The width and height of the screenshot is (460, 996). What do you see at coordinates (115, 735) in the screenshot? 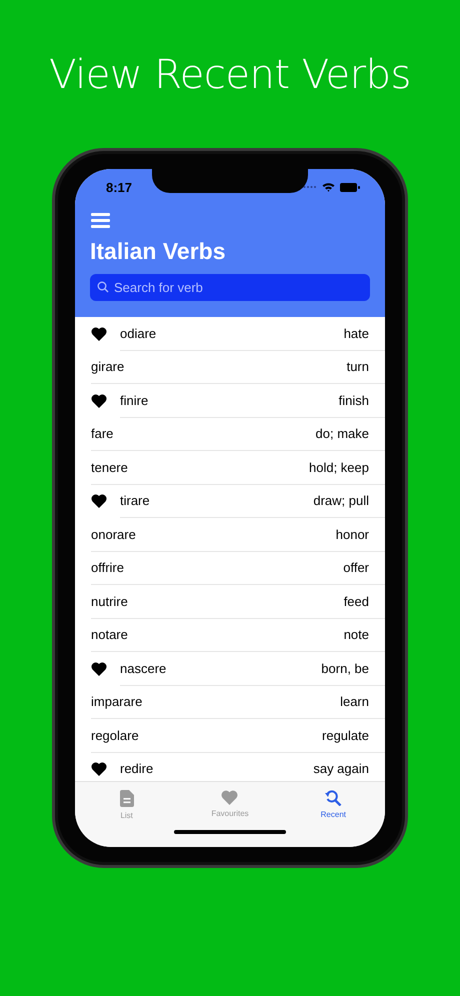
I see `italian-verb: regolare` at bounding box center [115, 735].